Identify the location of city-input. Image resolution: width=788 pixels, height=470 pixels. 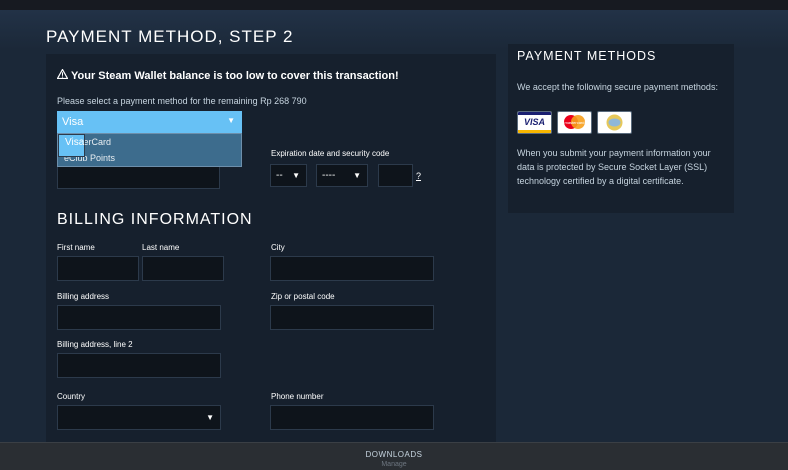
(352, 268).